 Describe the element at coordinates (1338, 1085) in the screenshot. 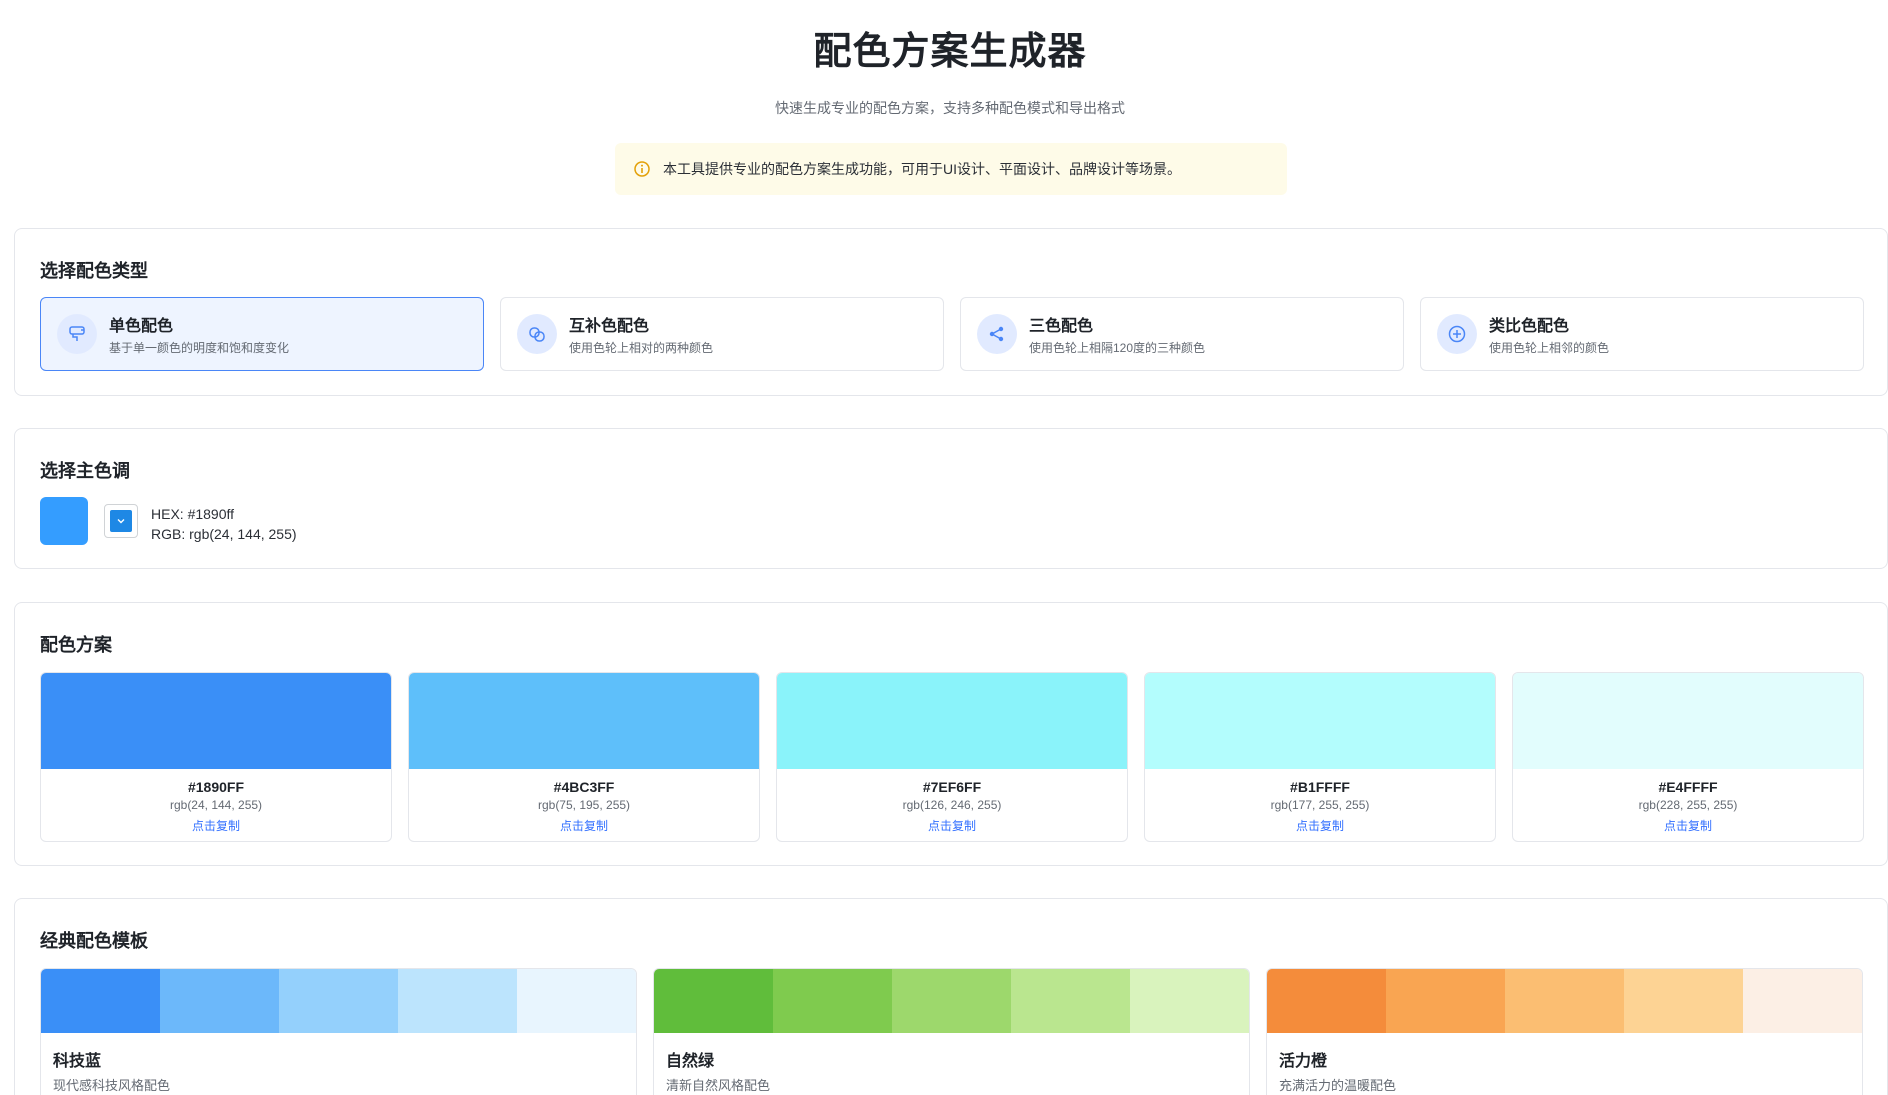

I see `template-desc: 充满活力的温暖配色` at that location.